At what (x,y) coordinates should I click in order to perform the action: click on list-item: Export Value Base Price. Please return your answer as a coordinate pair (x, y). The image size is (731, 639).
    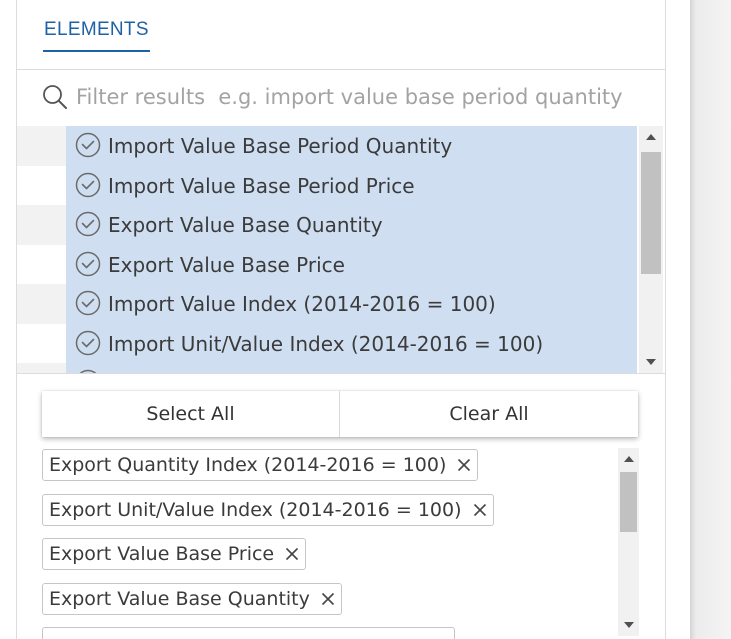
    Looking at the image, I should click on (327, 264).